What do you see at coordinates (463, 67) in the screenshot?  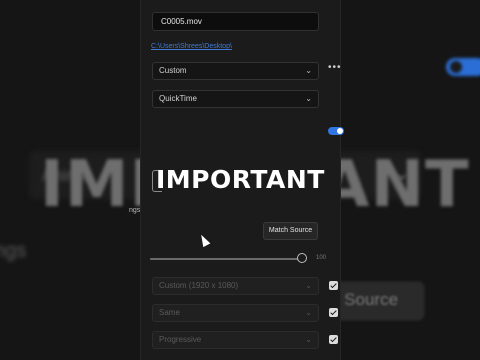 I see `bg-toggle` at bounding box center [463, 67].